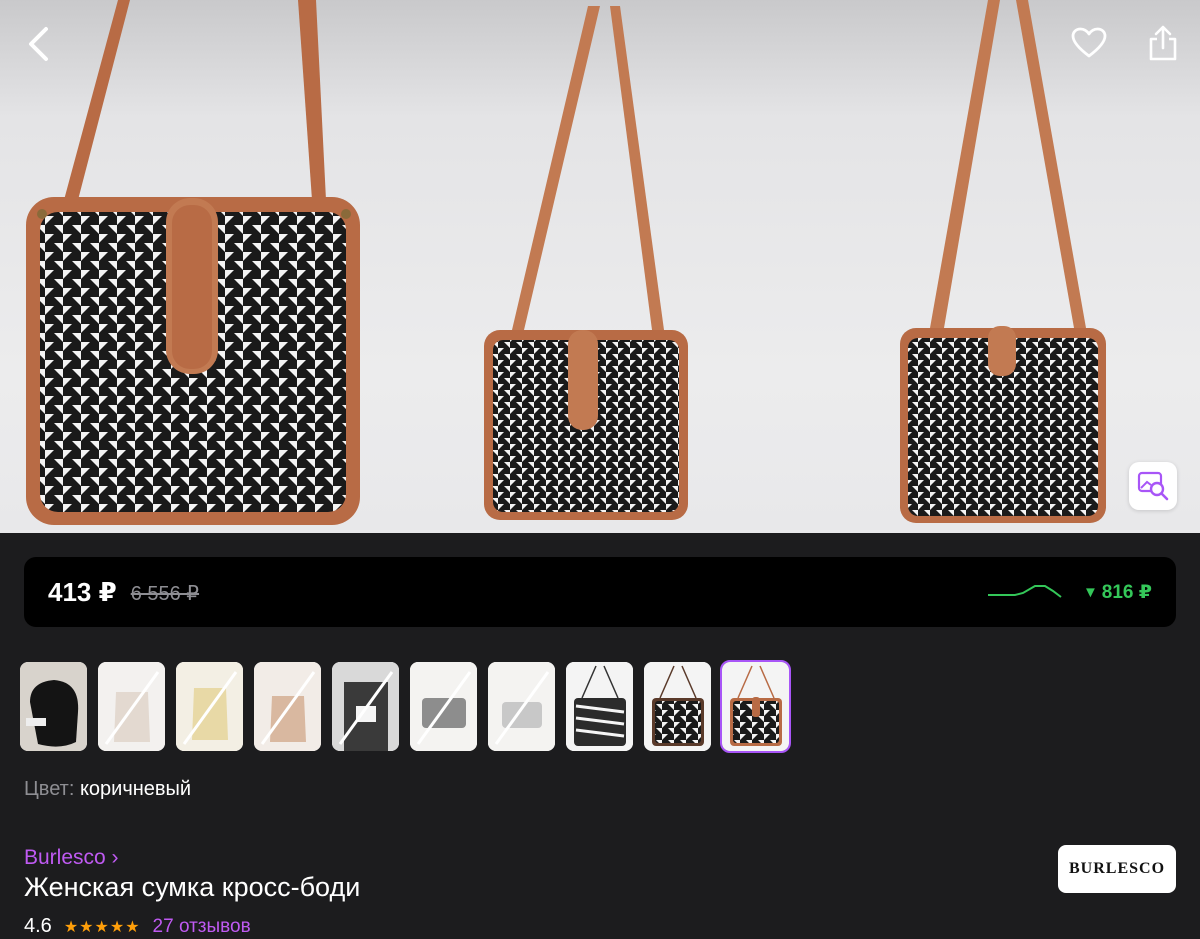 The image size is (1200, 939). What do you see at coordinates (1090, 592) in the screenshot?
I see `triangle-down-icon: ▼` at bounding box center [1090, 592].